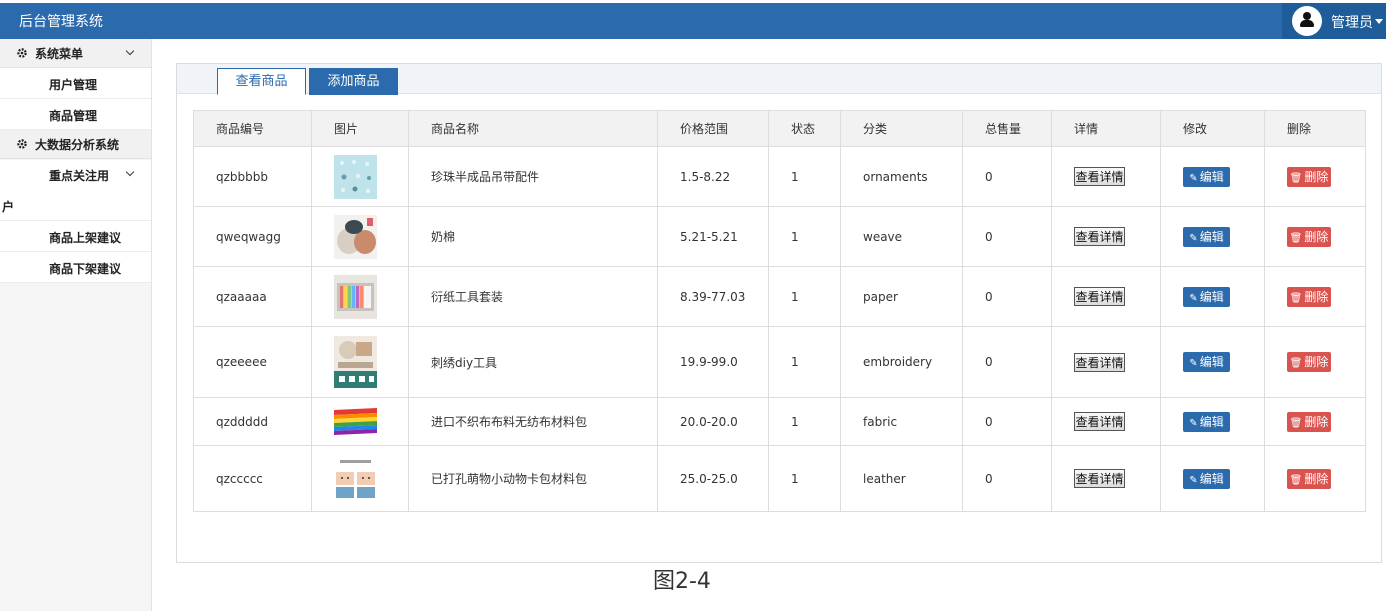  Describe the element at coordinates (79, 176) in the screenshot. I see `sidebar-item-label: 重点关注用` at that location.